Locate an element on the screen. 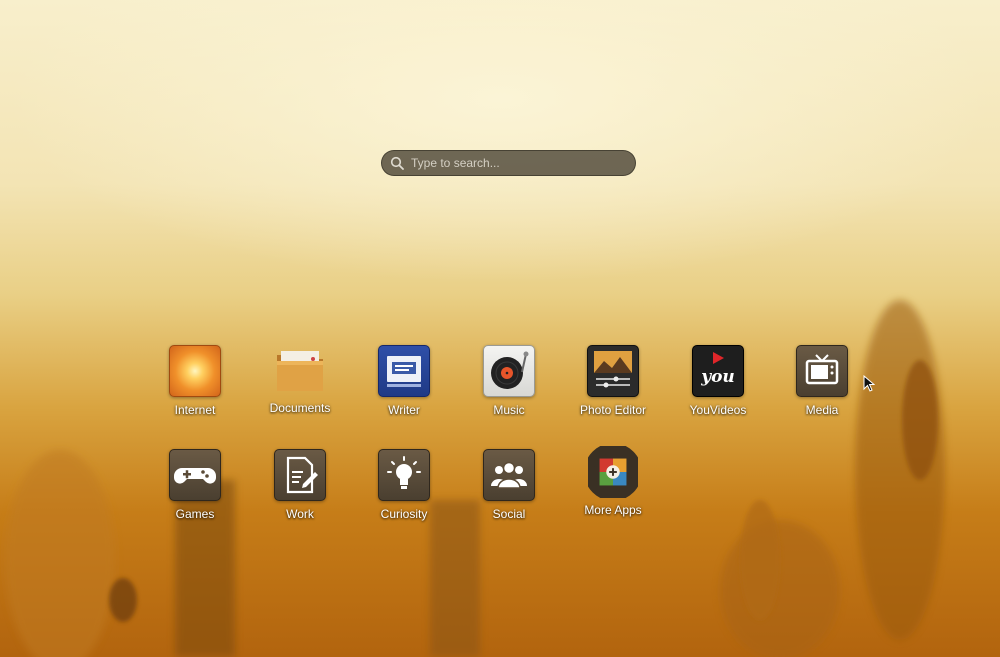  search-input is located at coordinates (518, 163).